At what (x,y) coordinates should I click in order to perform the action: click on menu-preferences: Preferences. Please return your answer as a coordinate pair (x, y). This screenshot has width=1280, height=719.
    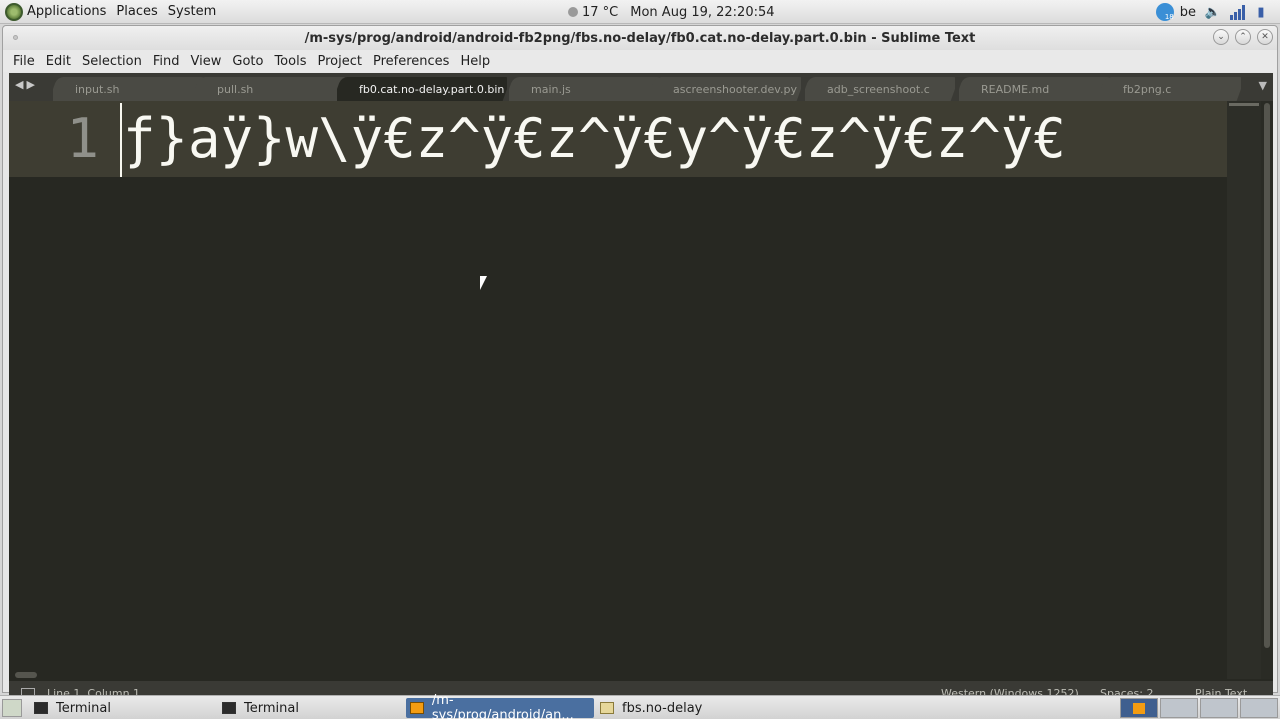
    Looking at the image, I should click on (411, 61).